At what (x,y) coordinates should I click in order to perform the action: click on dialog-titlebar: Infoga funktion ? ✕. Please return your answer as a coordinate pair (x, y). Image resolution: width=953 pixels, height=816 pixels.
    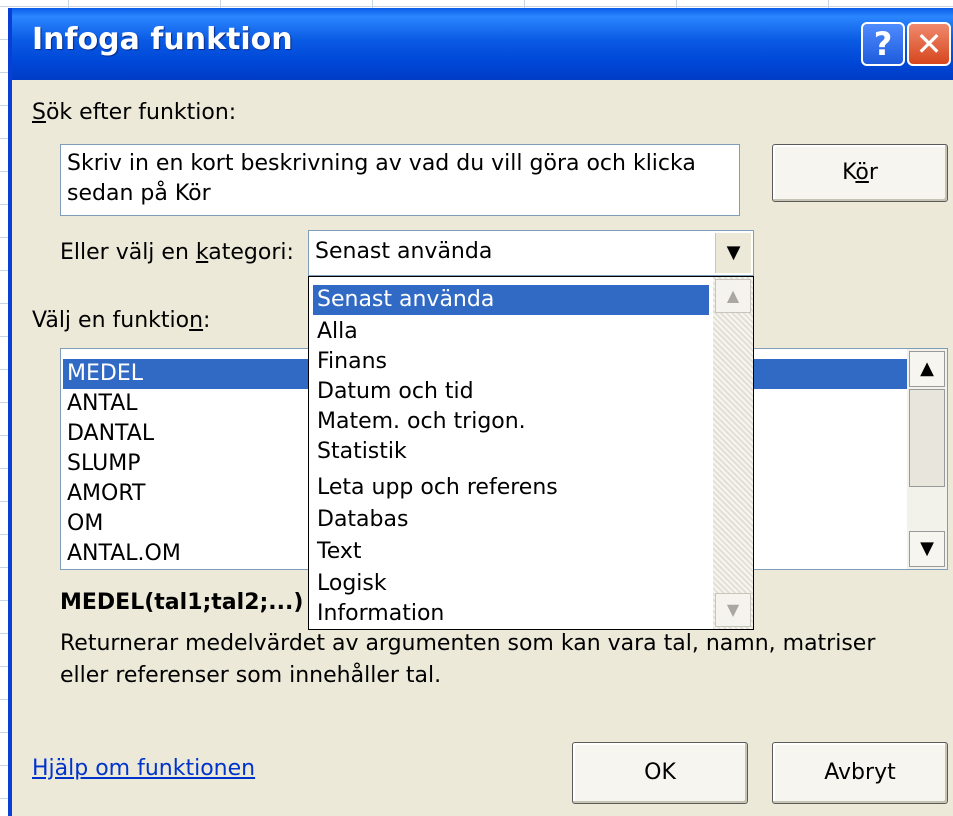
    Looking at the image, I should click on (482, 44).